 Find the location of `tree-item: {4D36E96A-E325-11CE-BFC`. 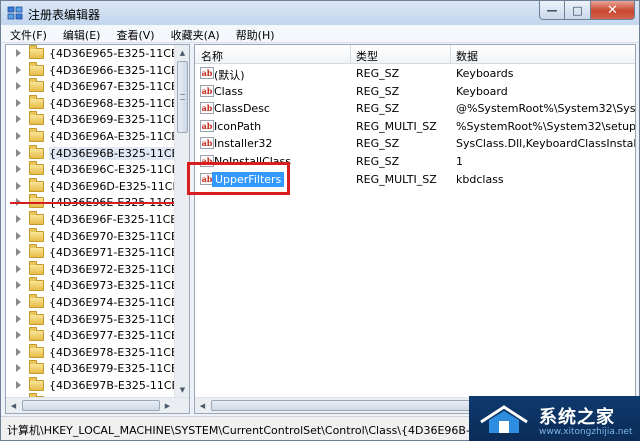

tree-item: {4D36E96A-E325-11CE-BFC is located at coordinates (90, 136).